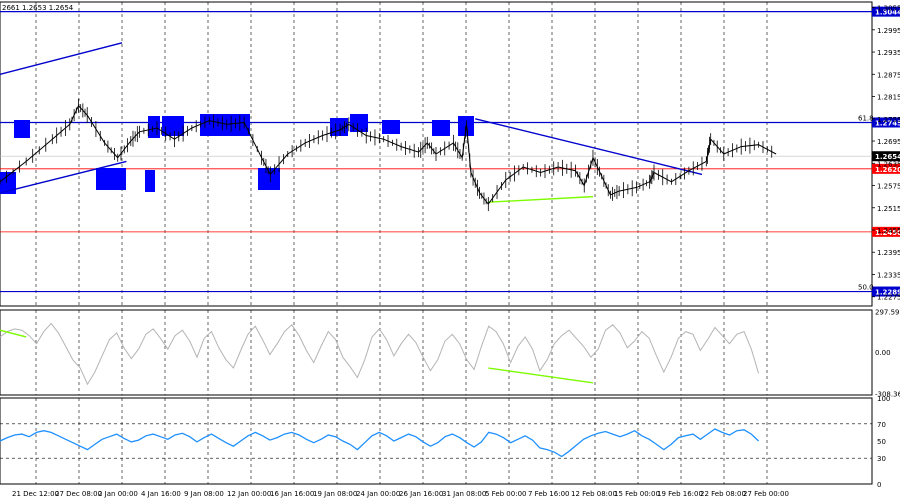 This screenshot has width=900, height=504. Describe the element at coordinates (888, 275) in the screenshot. I see `price-tick-label: 1.2335` at that location.